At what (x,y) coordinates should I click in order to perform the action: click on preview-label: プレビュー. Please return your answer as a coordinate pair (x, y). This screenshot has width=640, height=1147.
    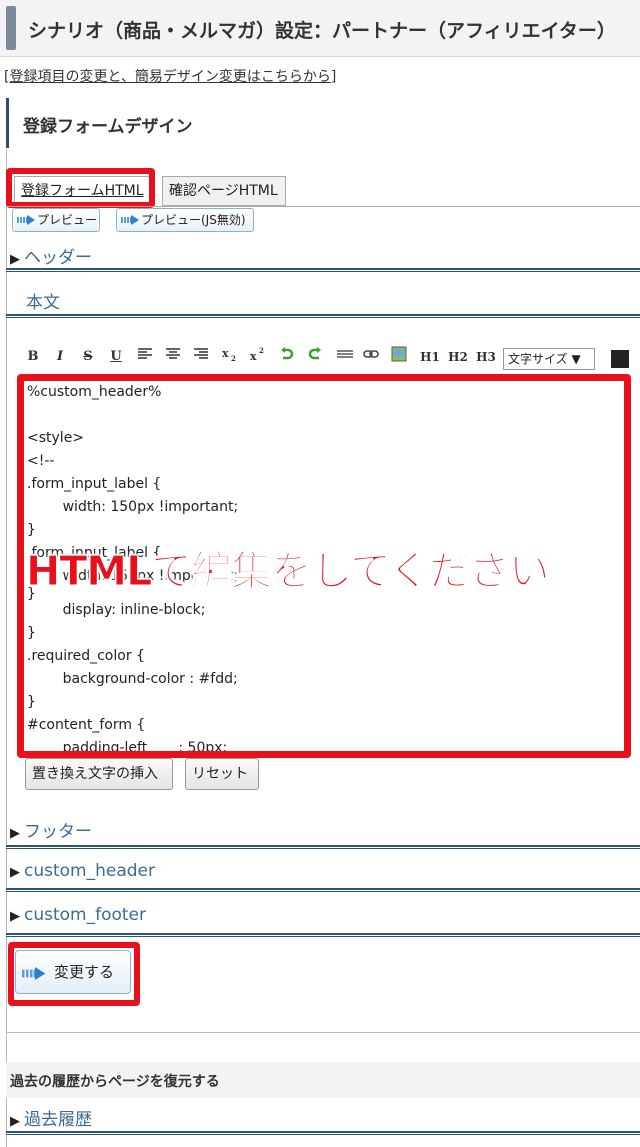
    Looking at the image, I should click on (67, 220).